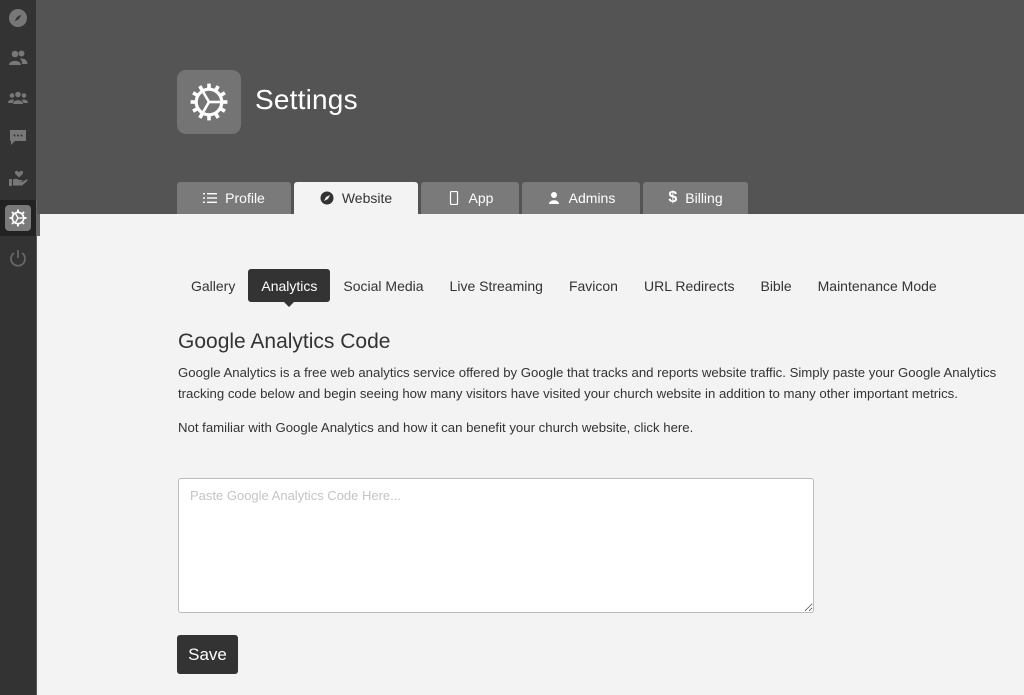 The height and width of the screenshot is (695, 1024). I want to click on header-icon-box, so click(209, 102).